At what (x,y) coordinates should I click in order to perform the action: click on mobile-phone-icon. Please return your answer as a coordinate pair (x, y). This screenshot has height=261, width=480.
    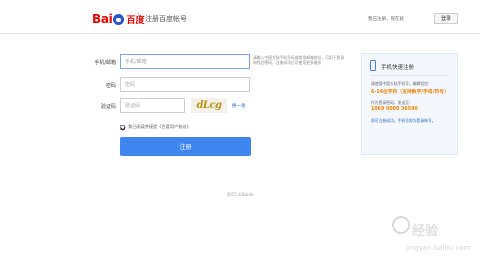
    Looking at the image, I should click on (373, 65).